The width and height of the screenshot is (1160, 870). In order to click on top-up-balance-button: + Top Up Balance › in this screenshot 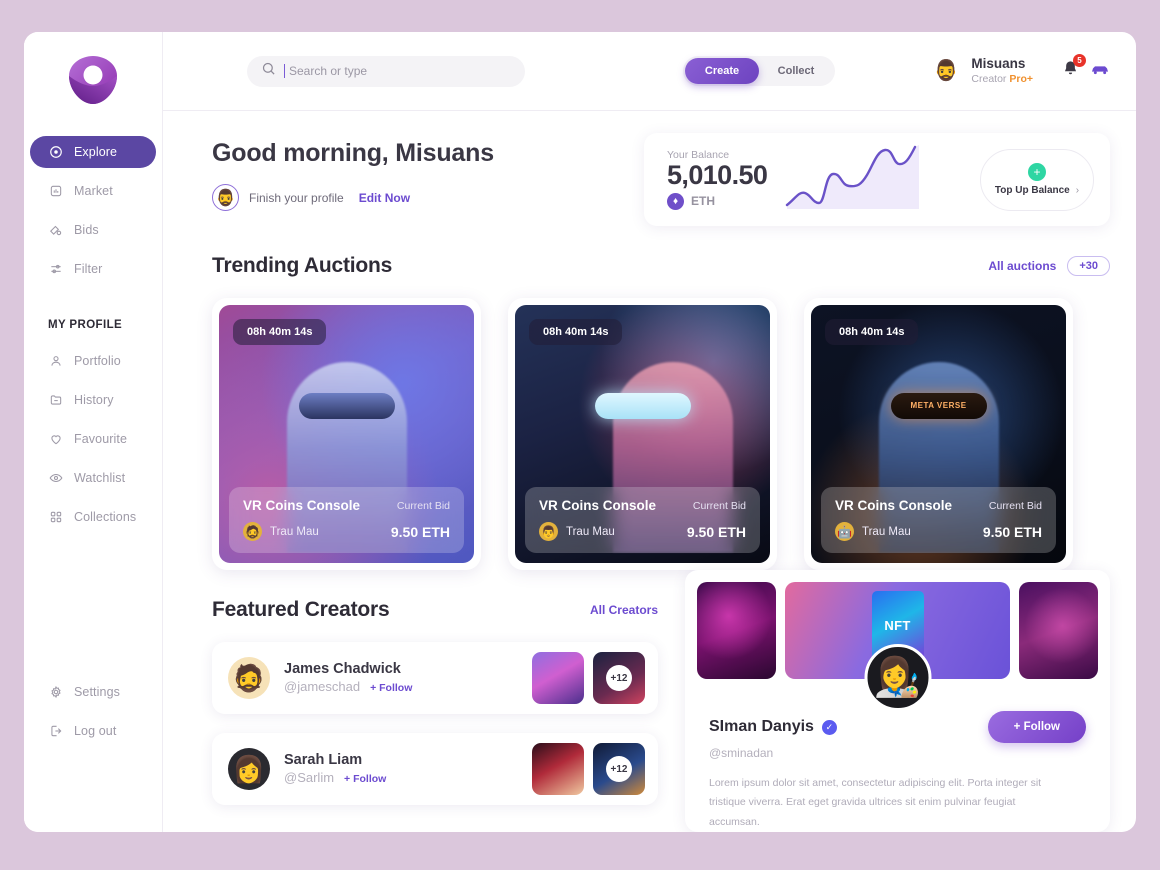, I will do `click(1037, 179)`.